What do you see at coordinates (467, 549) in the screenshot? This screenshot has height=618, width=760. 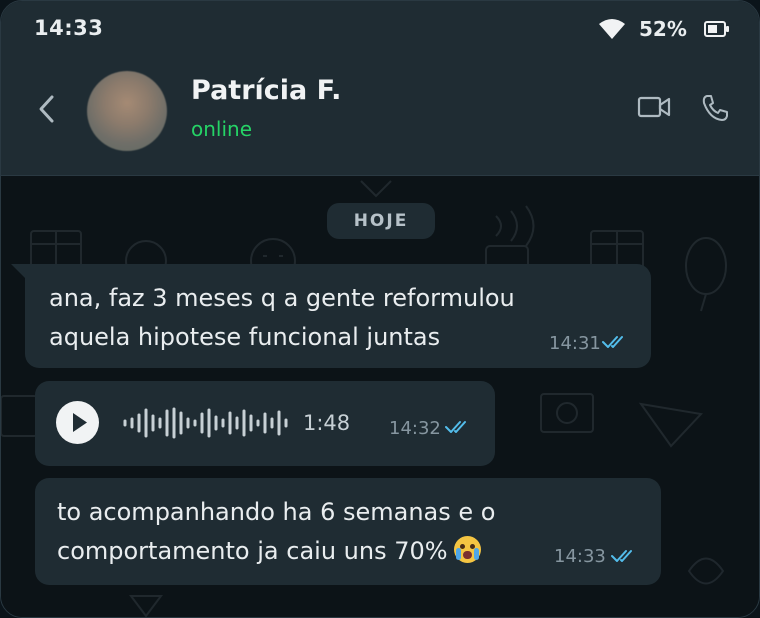 I see `crying-face-emoji` at bounding box center [467, 549].